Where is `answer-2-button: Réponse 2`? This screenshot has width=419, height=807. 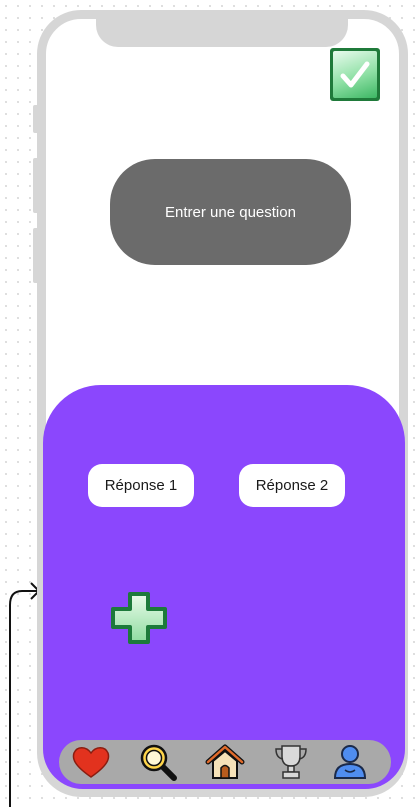 answer-2-button: Réponse 2 is located at coordinates (292, 485).